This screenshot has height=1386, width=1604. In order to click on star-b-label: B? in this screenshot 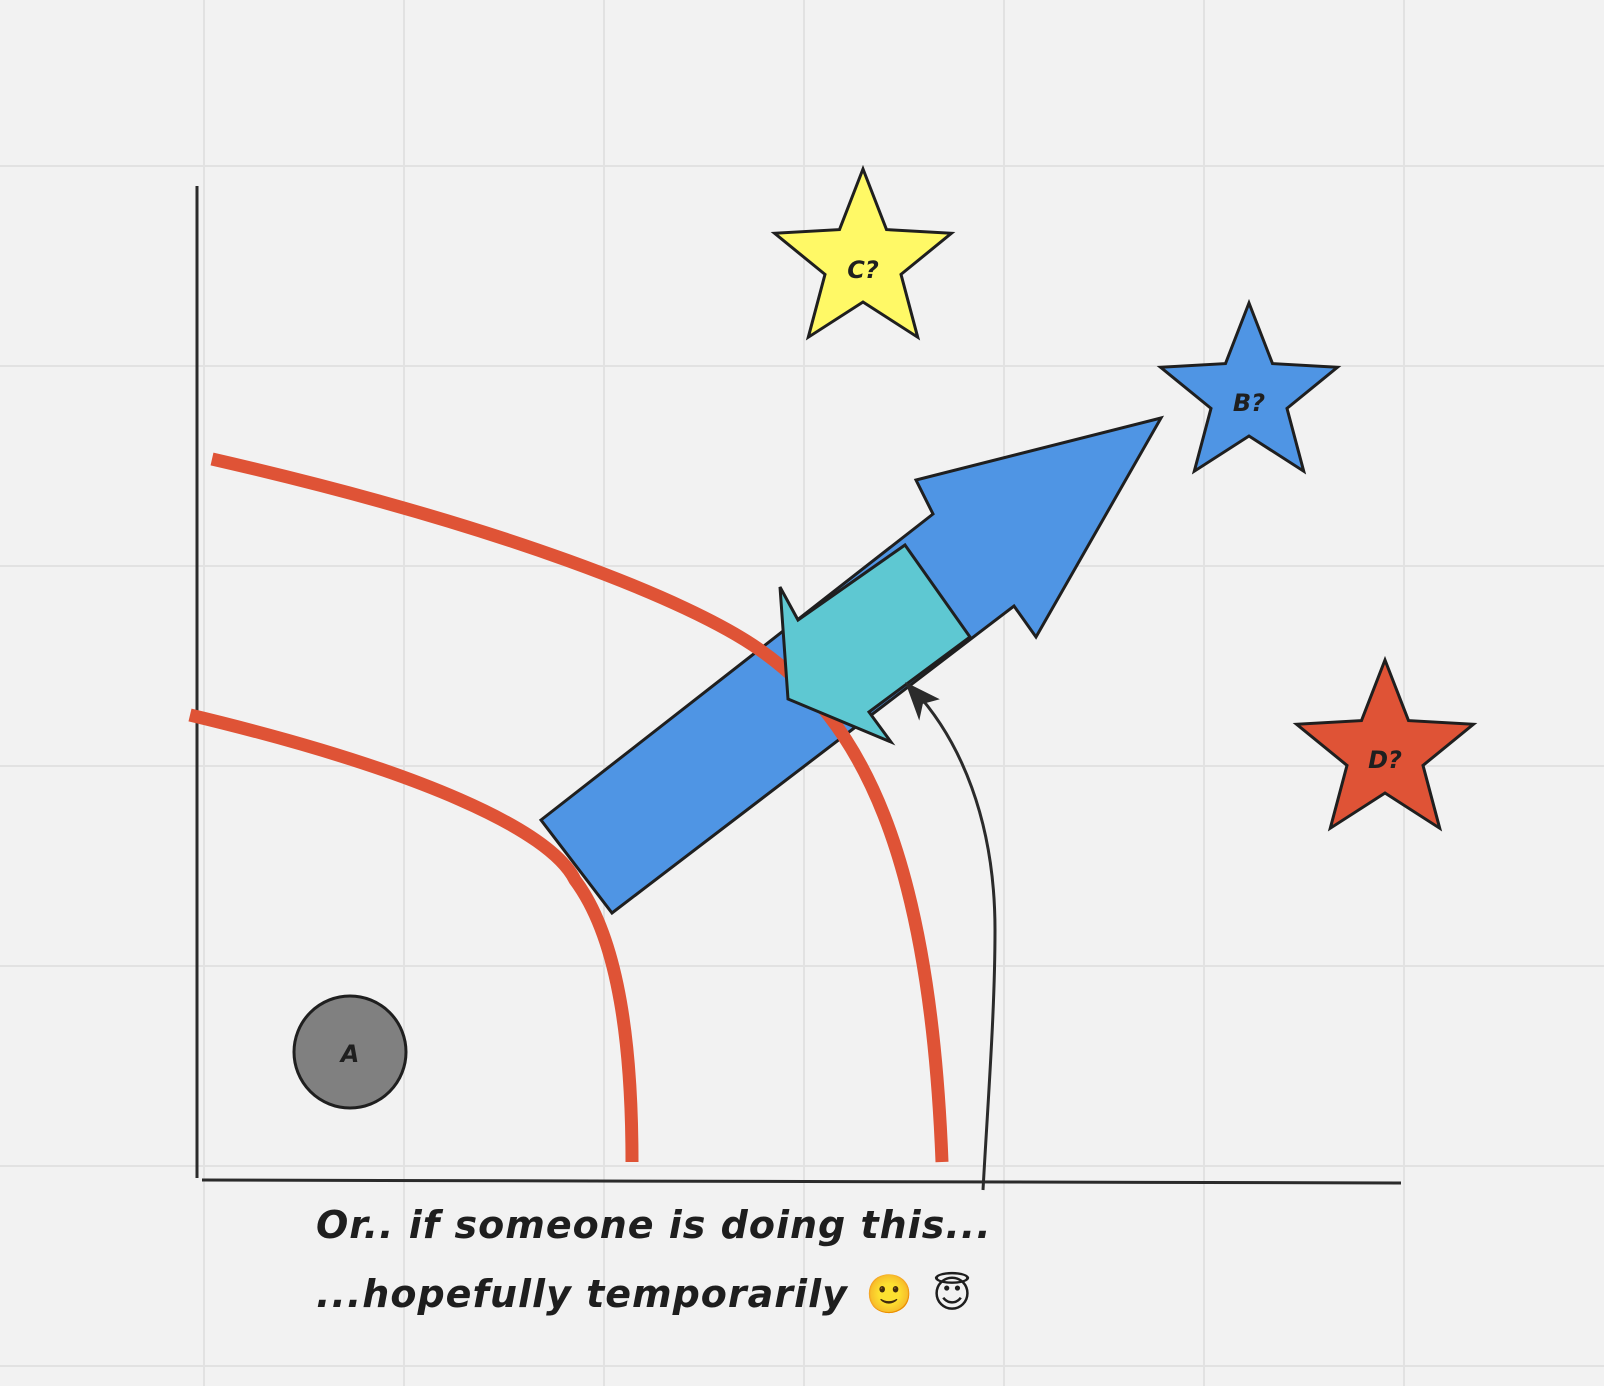, I will do `click(1249, 403)`.